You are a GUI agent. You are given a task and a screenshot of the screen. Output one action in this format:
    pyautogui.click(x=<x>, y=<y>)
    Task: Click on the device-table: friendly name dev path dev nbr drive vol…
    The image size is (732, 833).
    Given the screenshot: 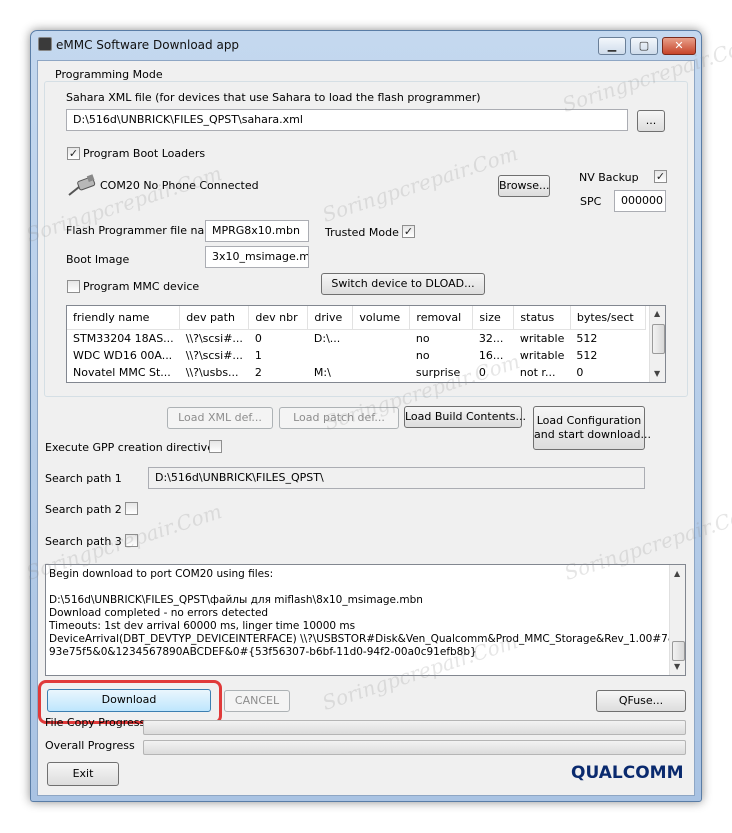 What is the action you would take?
    pyautogui.click(x=356, y=343)
    